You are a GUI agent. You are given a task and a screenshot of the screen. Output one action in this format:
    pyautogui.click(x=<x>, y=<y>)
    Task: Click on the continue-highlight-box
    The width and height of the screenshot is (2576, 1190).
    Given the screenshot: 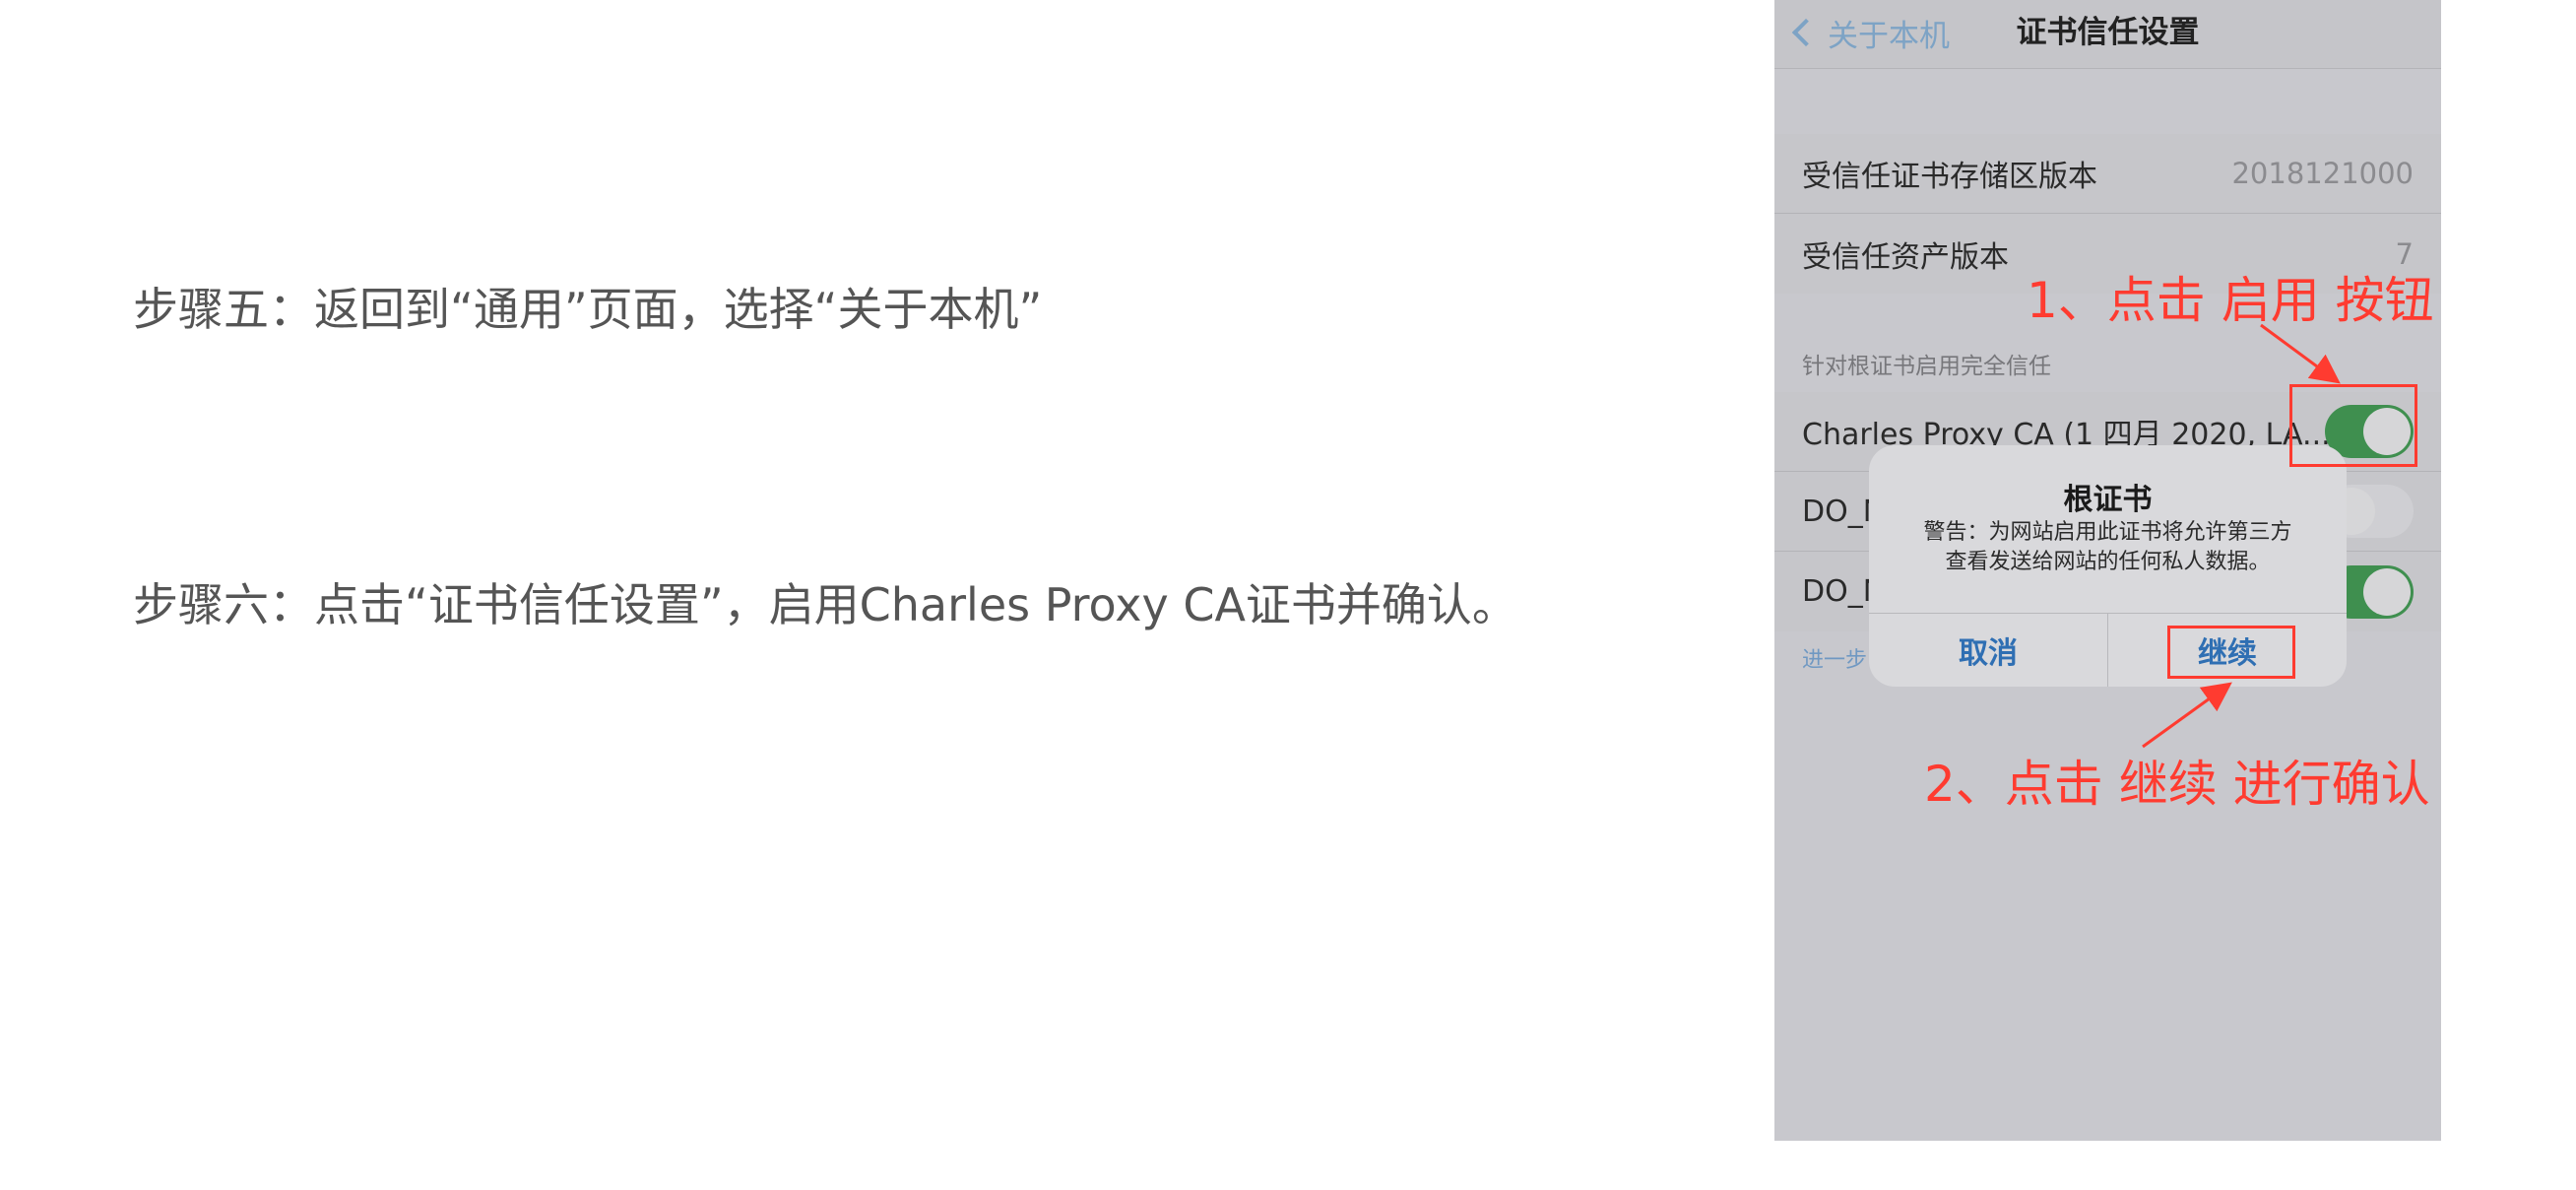 What is the action you would take?
    pyautogui.click(x=2231, y=652)
    